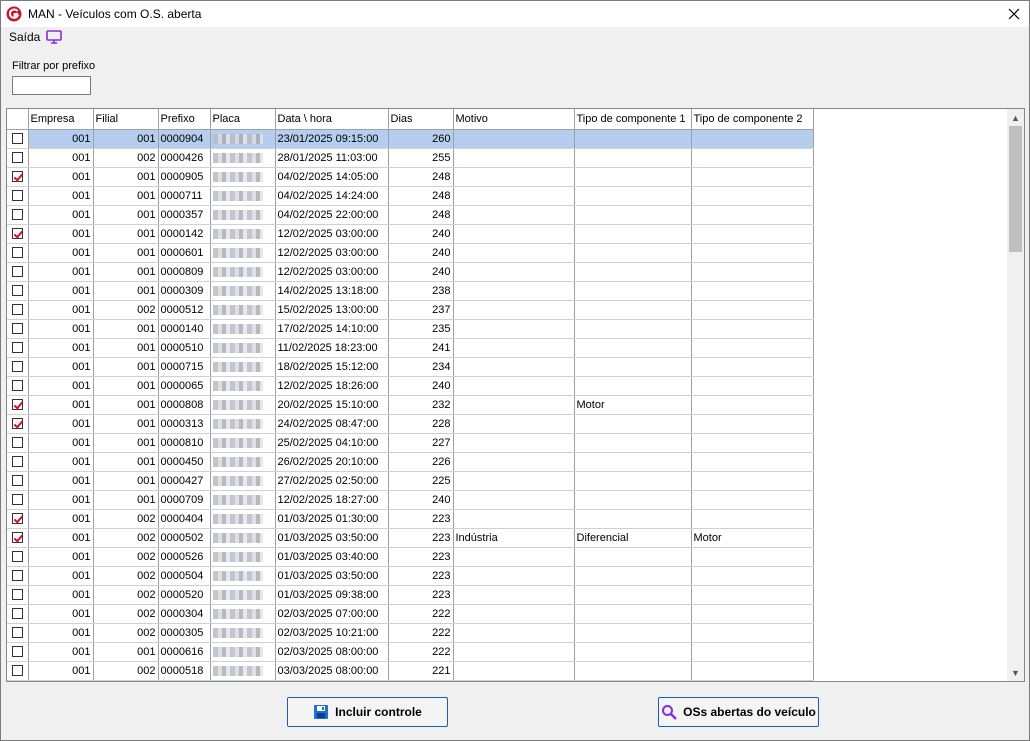 This screenshot has width=1030, height=741. I want to click on table-row: 001 001 0000616 02/03/2025 08:00:00 222, so click(410, 652).